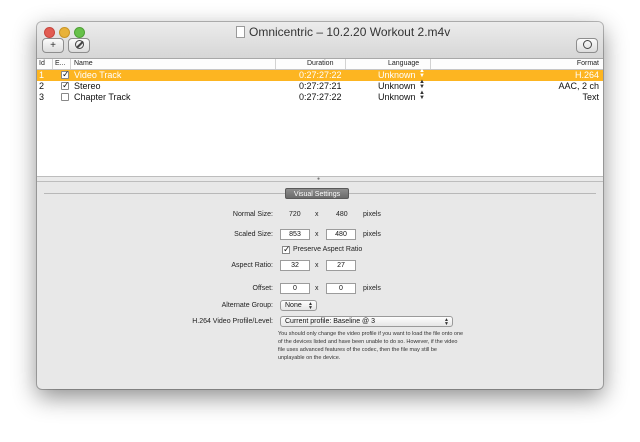  I want to click on add-icon: +, so click(53, 45).